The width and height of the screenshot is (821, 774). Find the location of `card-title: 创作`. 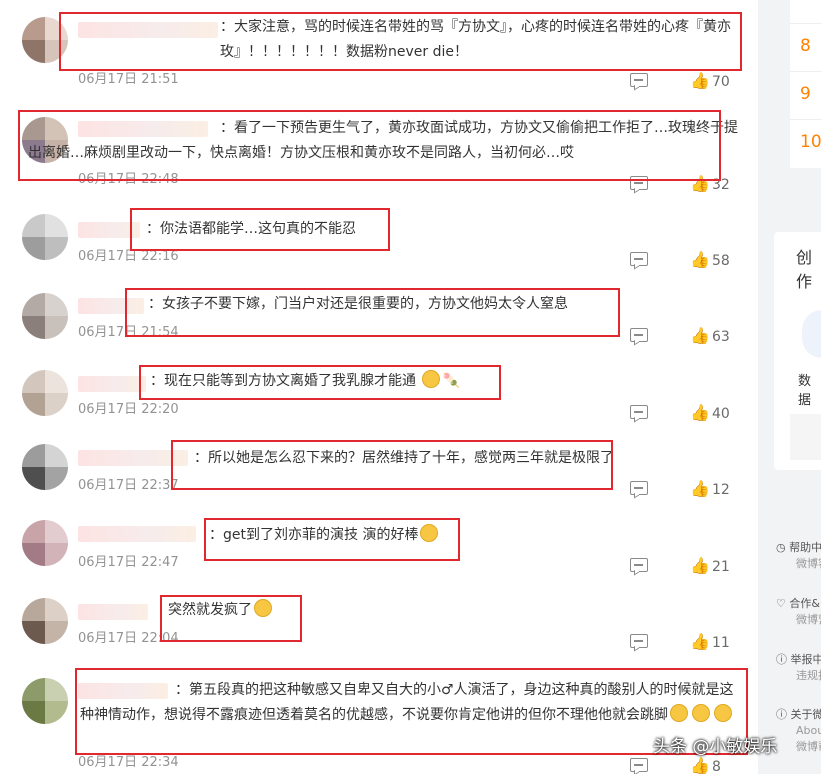

card-title: 创作 is located at coordinates (804, 269).